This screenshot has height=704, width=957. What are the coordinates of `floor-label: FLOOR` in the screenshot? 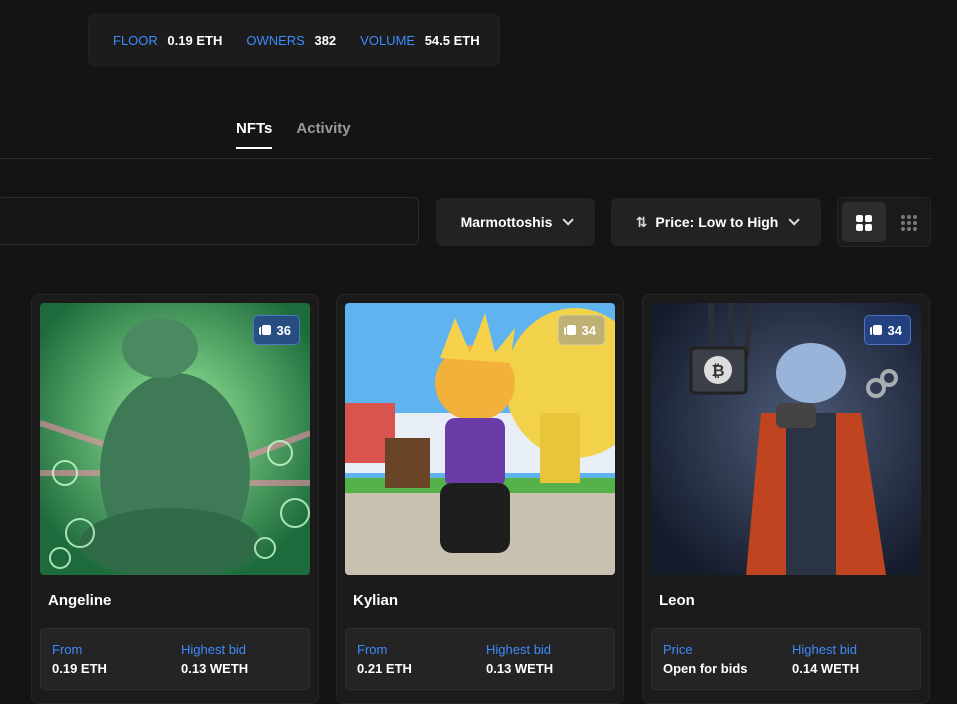 It's located at (135, 40).